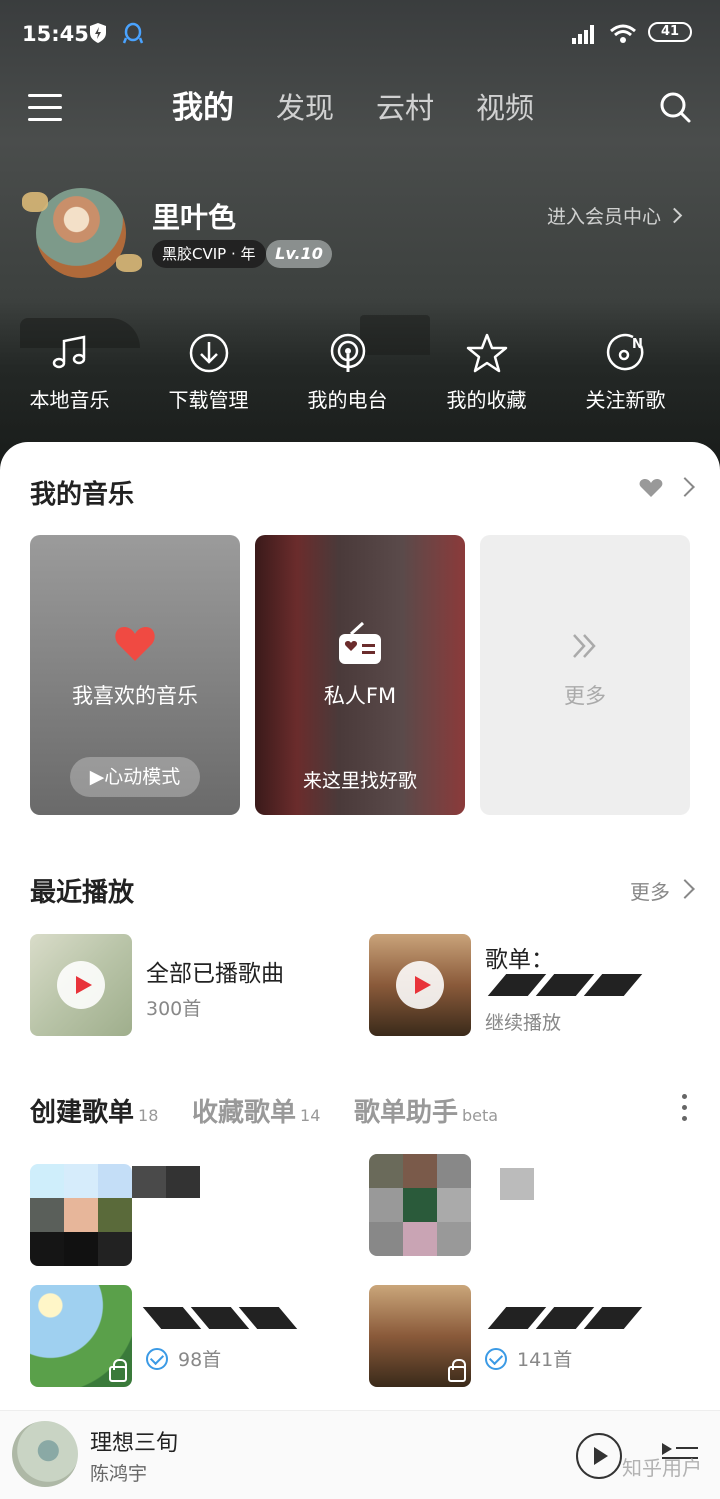 Image resolution: width=720 pixels, height=1499 pixels. Describe the element at coordinates (200, 1360) in the screenshot. I see `playlist-count-label: 98首` at that location.